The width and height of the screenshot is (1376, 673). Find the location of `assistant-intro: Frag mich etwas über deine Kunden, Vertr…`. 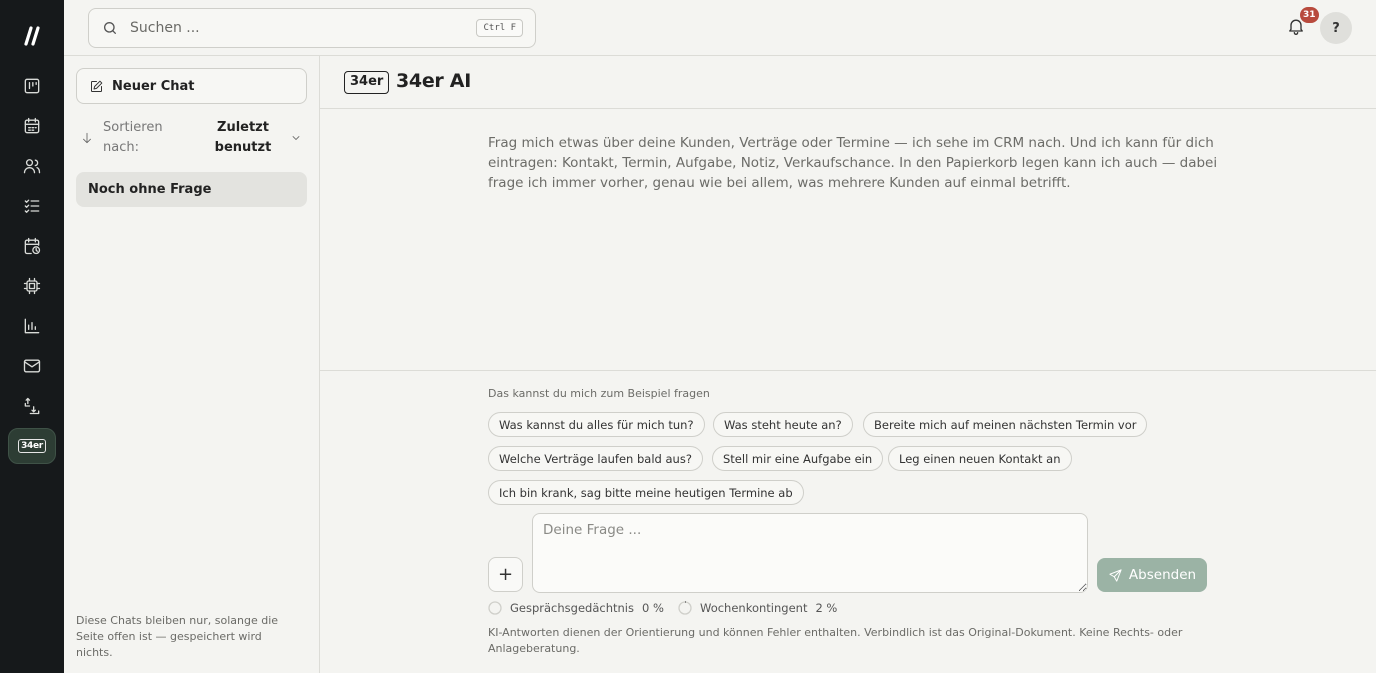

assistant-intro: Frag mich etwas über deine Kunden, Vertr… is located at coordinates (853, 163).